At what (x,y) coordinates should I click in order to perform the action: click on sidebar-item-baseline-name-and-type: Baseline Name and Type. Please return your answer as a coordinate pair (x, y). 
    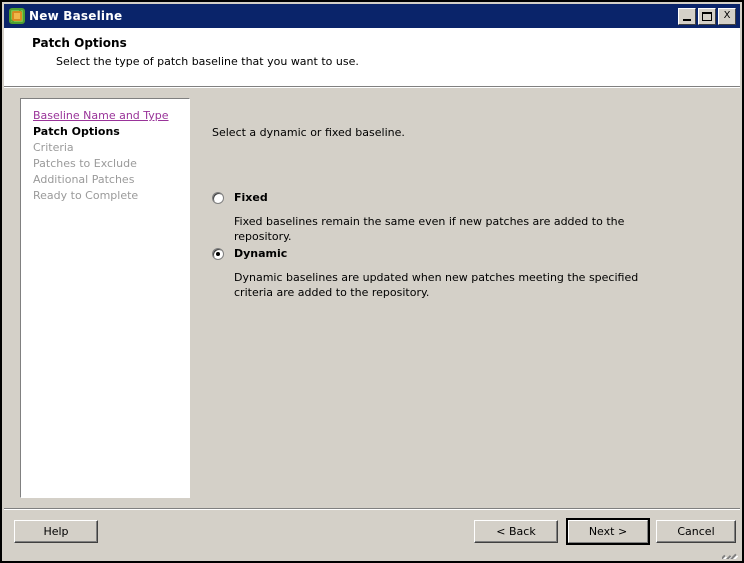
    Looking at the image, I should click on (111, 116).